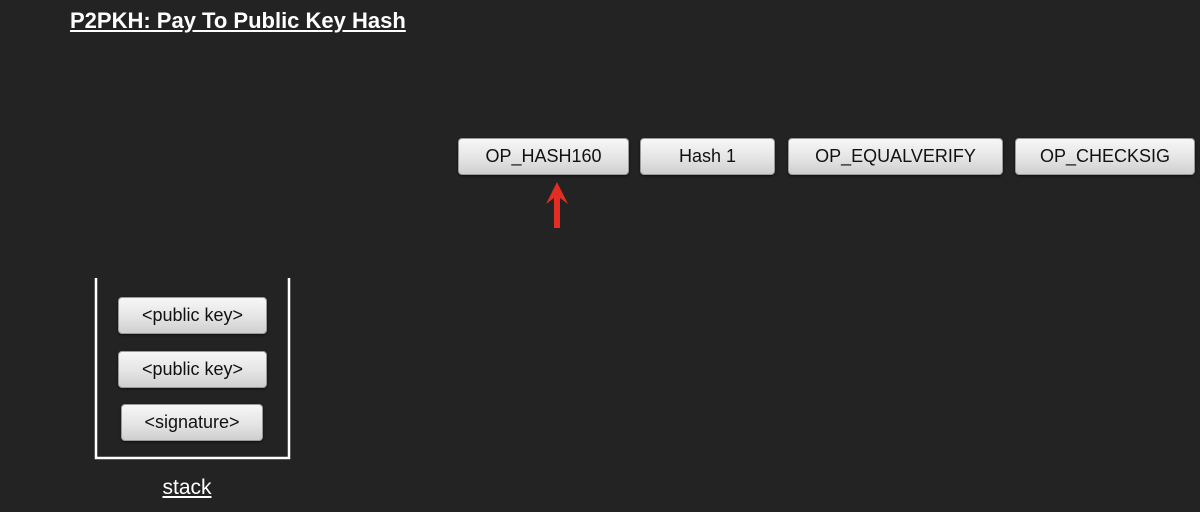 The height and width of the screenshot is (512, 1200). Describe the element at coordinates (895, 156) in the screenshot. I see `script-op-equalverify: OP_EQUALVERIFY` at that location.